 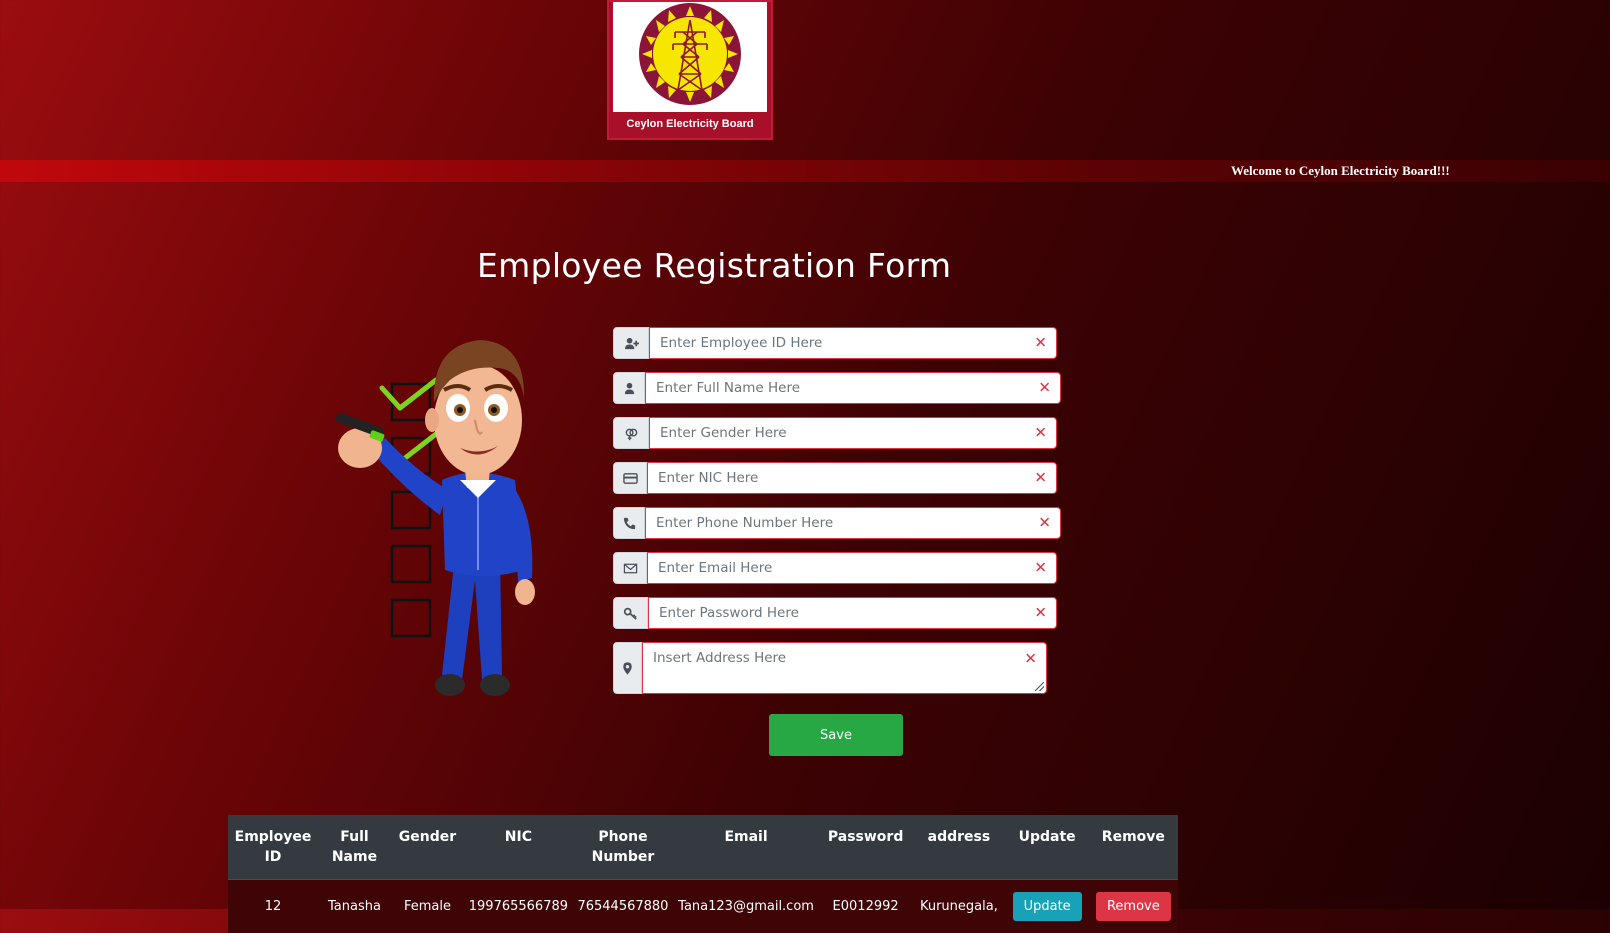 I want to click on email-addon, so click(x=630, y=568).